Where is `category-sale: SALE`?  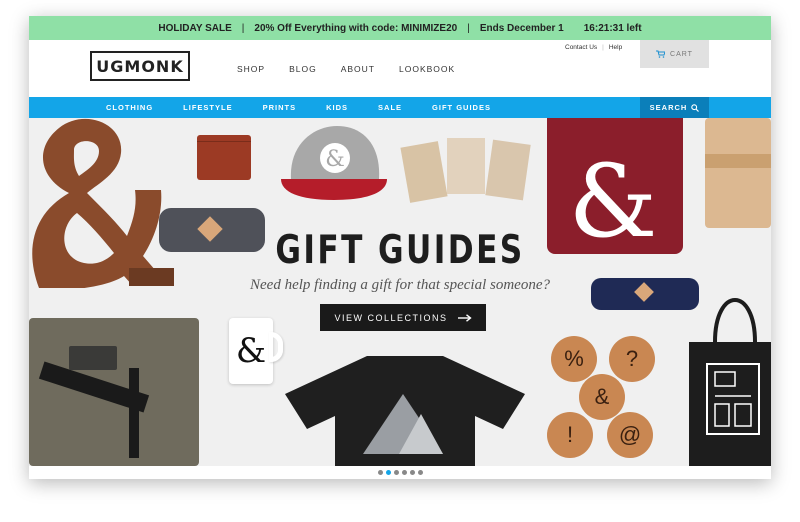 category-sale: SALE is located at coordinates (390, 107).